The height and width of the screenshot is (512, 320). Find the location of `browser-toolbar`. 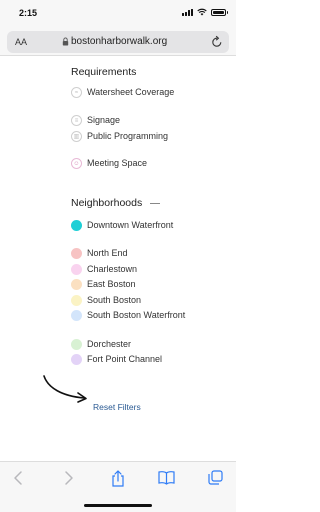

browser-toolbar is located at coordinates (118, 486).